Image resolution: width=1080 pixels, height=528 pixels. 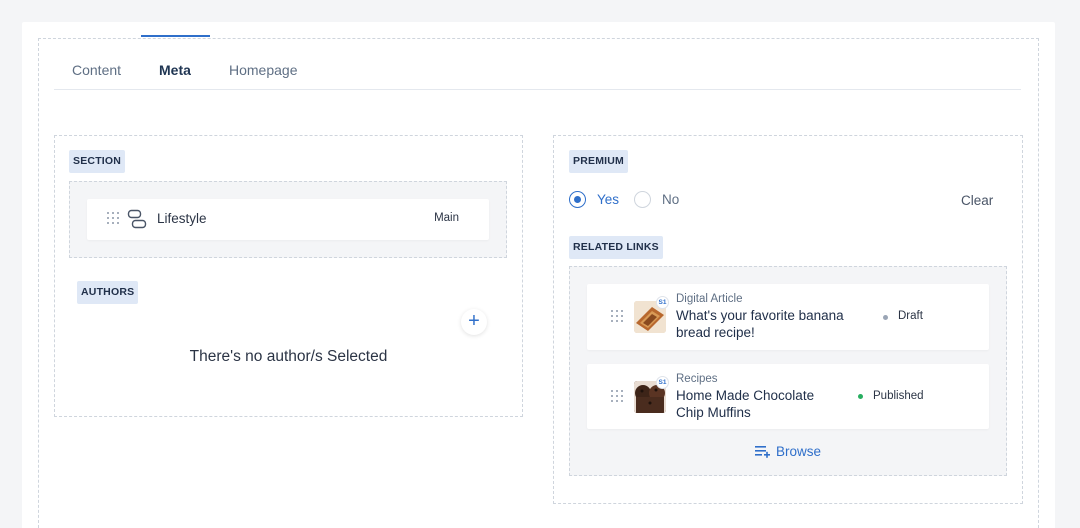 I want to click on tab-homepage: Homepage, so click(x=263, y=70).